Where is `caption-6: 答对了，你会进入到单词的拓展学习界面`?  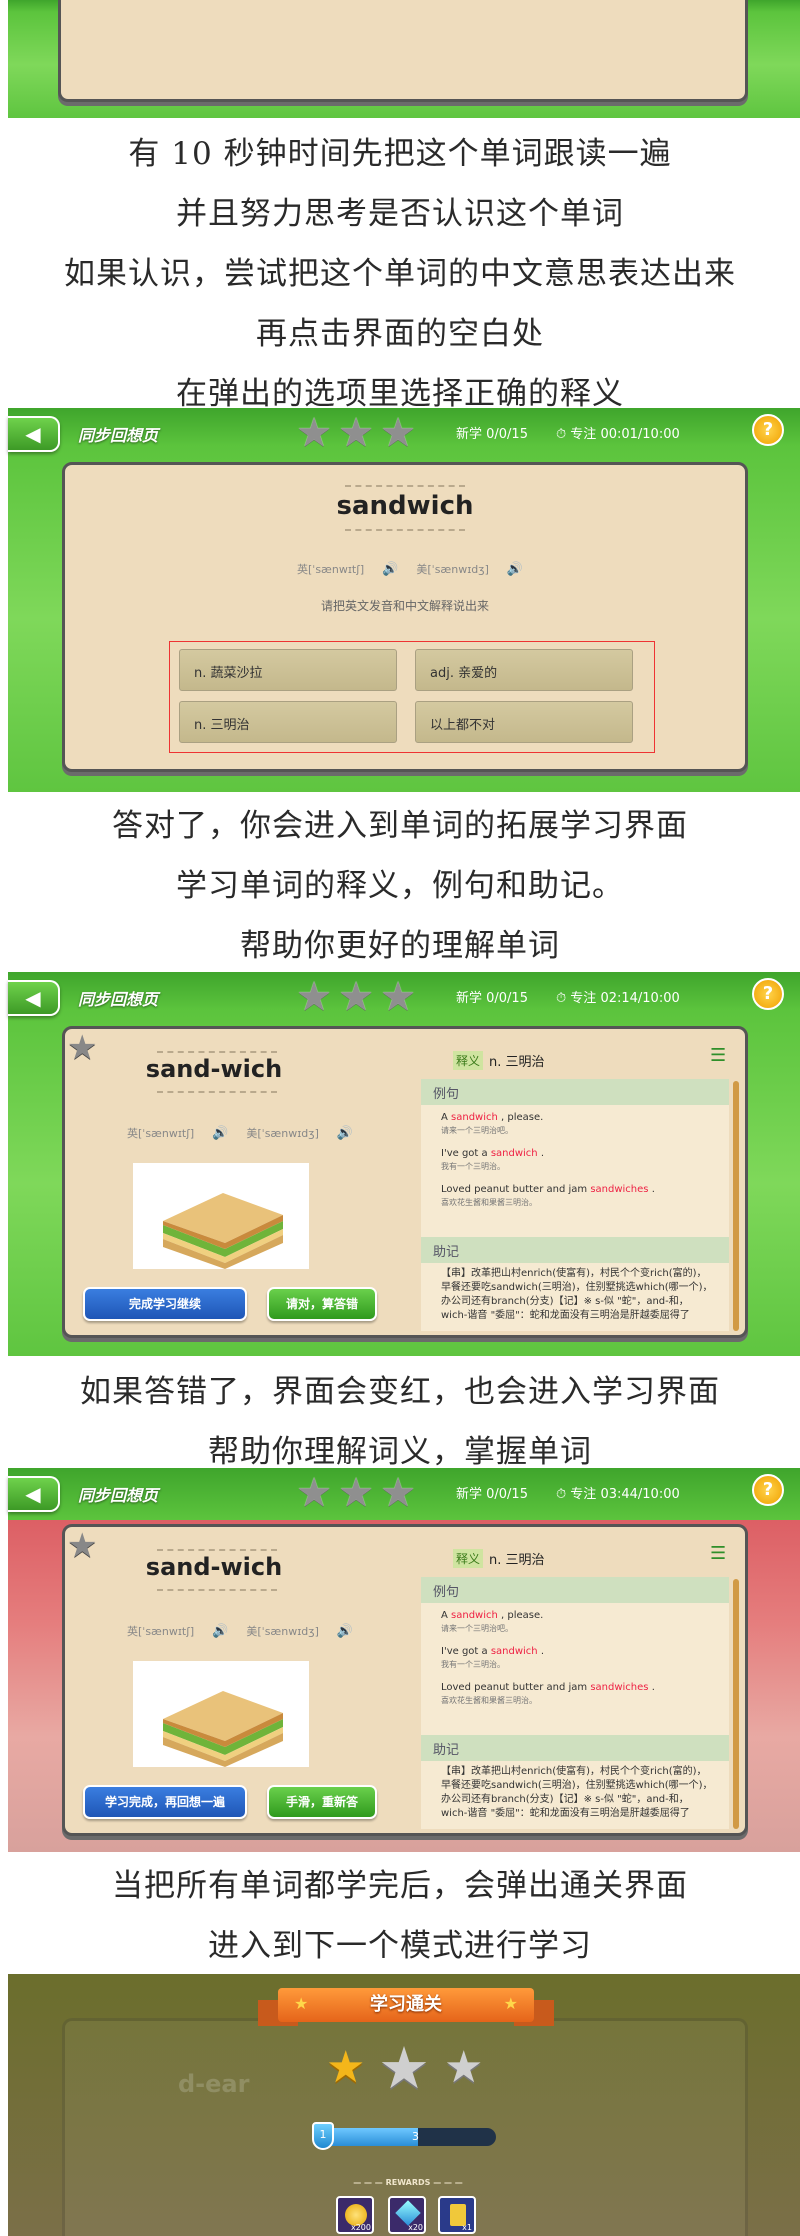
caption-6: 答对了，你会进入到单词的拓展学习界面 is located at coordinates (400, 826).